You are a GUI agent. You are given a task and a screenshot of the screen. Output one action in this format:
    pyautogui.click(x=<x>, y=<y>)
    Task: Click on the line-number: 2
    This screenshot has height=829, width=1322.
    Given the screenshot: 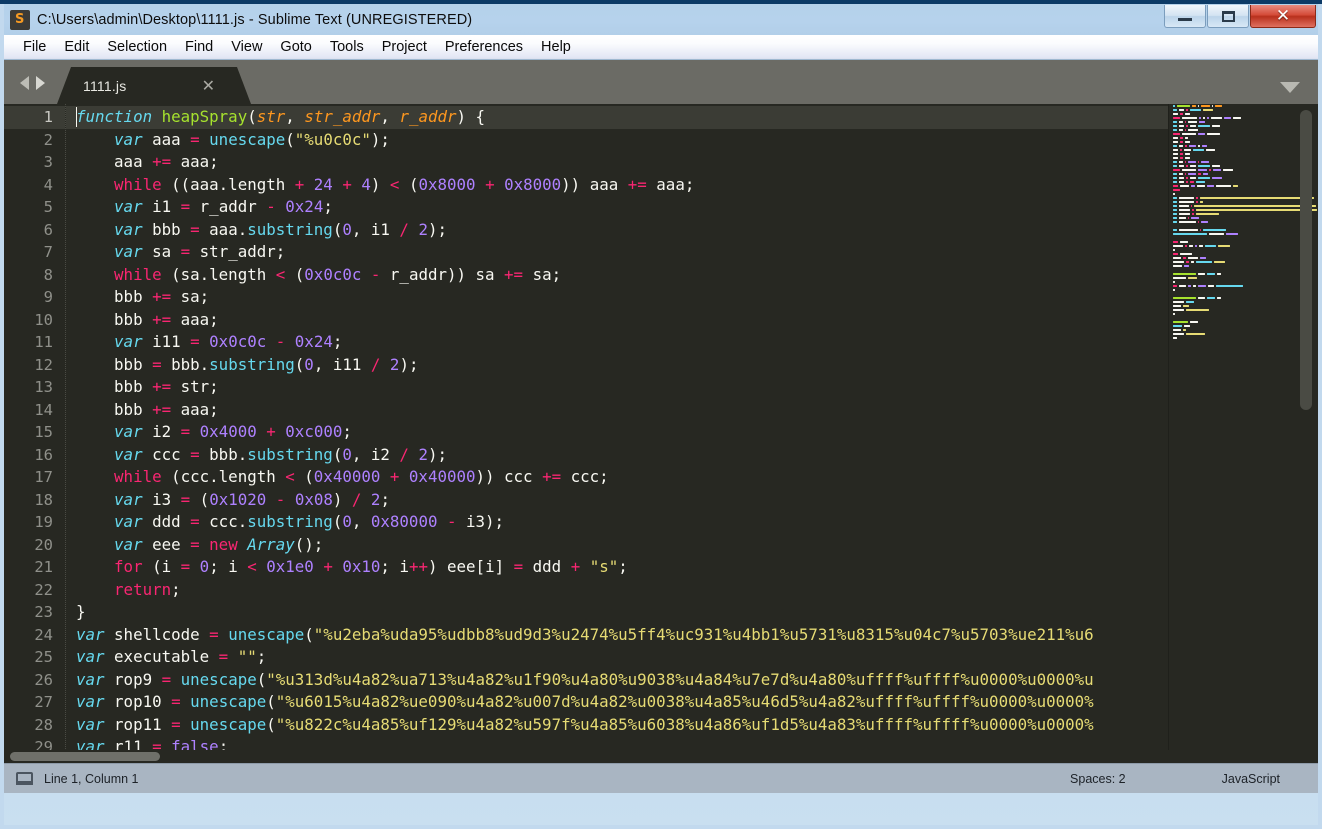 What is the action you would take?
    pyautogui.click(x=48, y=139)
    